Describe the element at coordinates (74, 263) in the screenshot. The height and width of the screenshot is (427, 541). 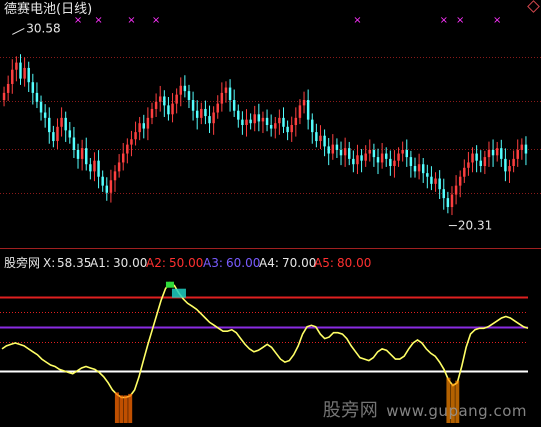
I see `param-value: 58.35` at that location.